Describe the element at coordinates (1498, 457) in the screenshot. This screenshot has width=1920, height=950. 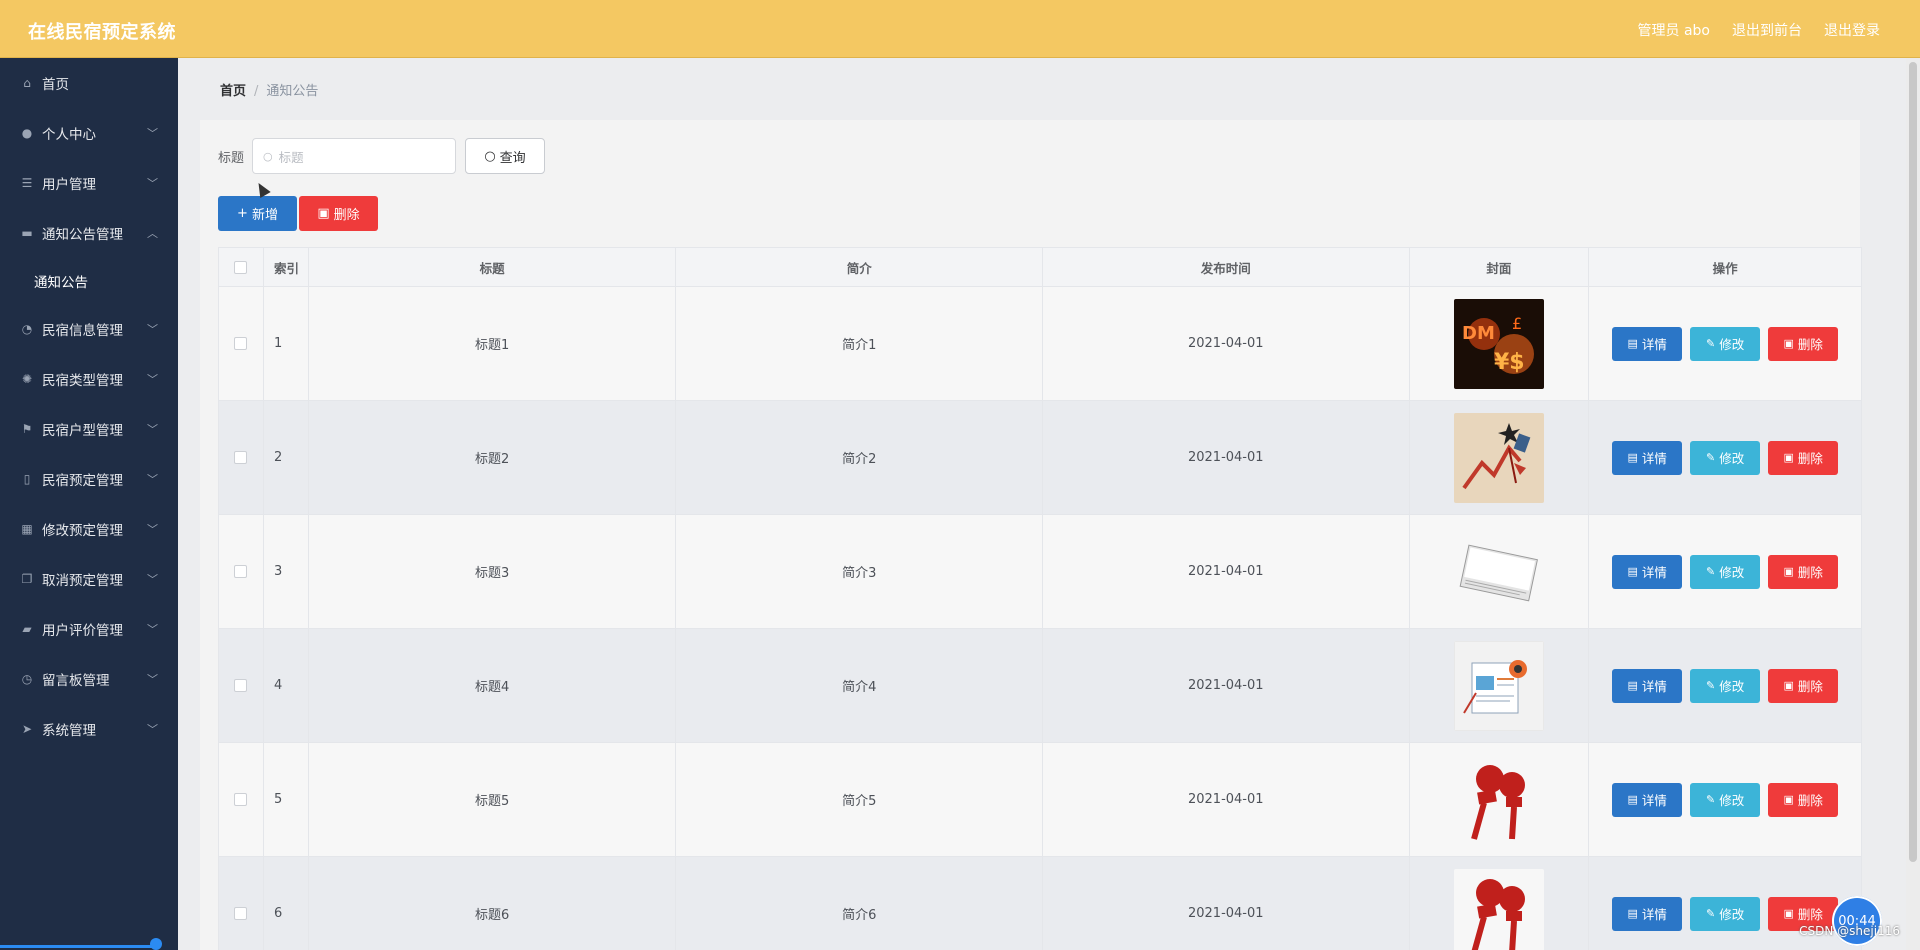
I see `cover-image-chart-arrow` at that location.